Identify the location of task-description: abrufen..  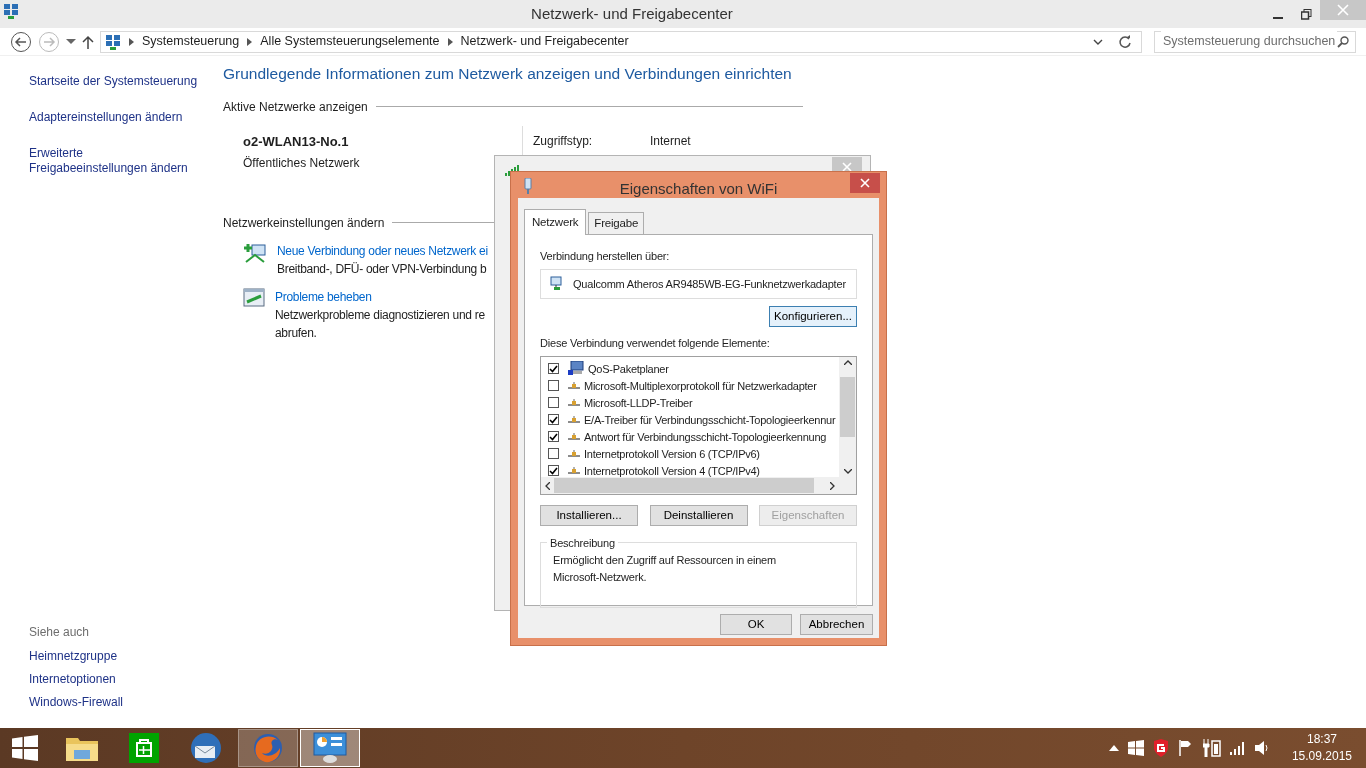
(296, 333).